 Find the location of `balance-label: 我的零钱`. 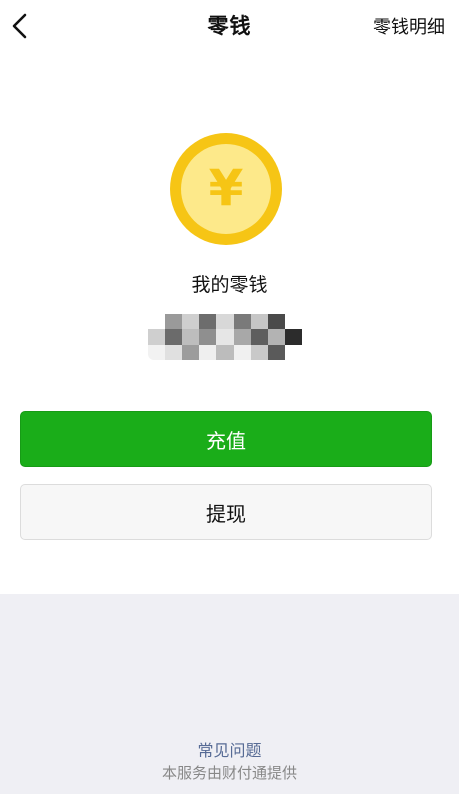

balance-label: 我的零钱 is located at coordinates (229, 285).